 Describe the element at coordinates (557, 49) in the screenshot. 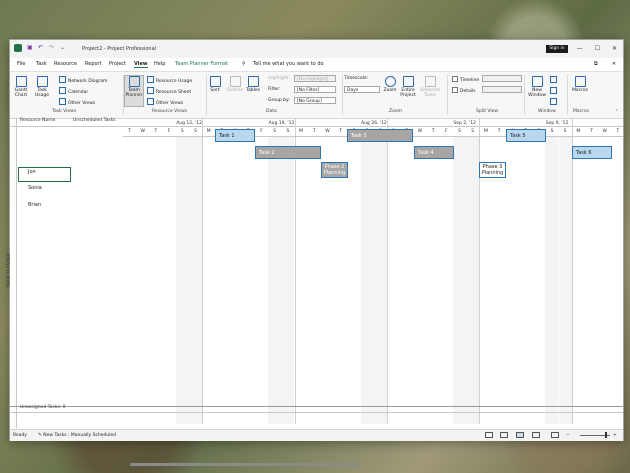

I see `sign-in-button: Sign in` at that location.